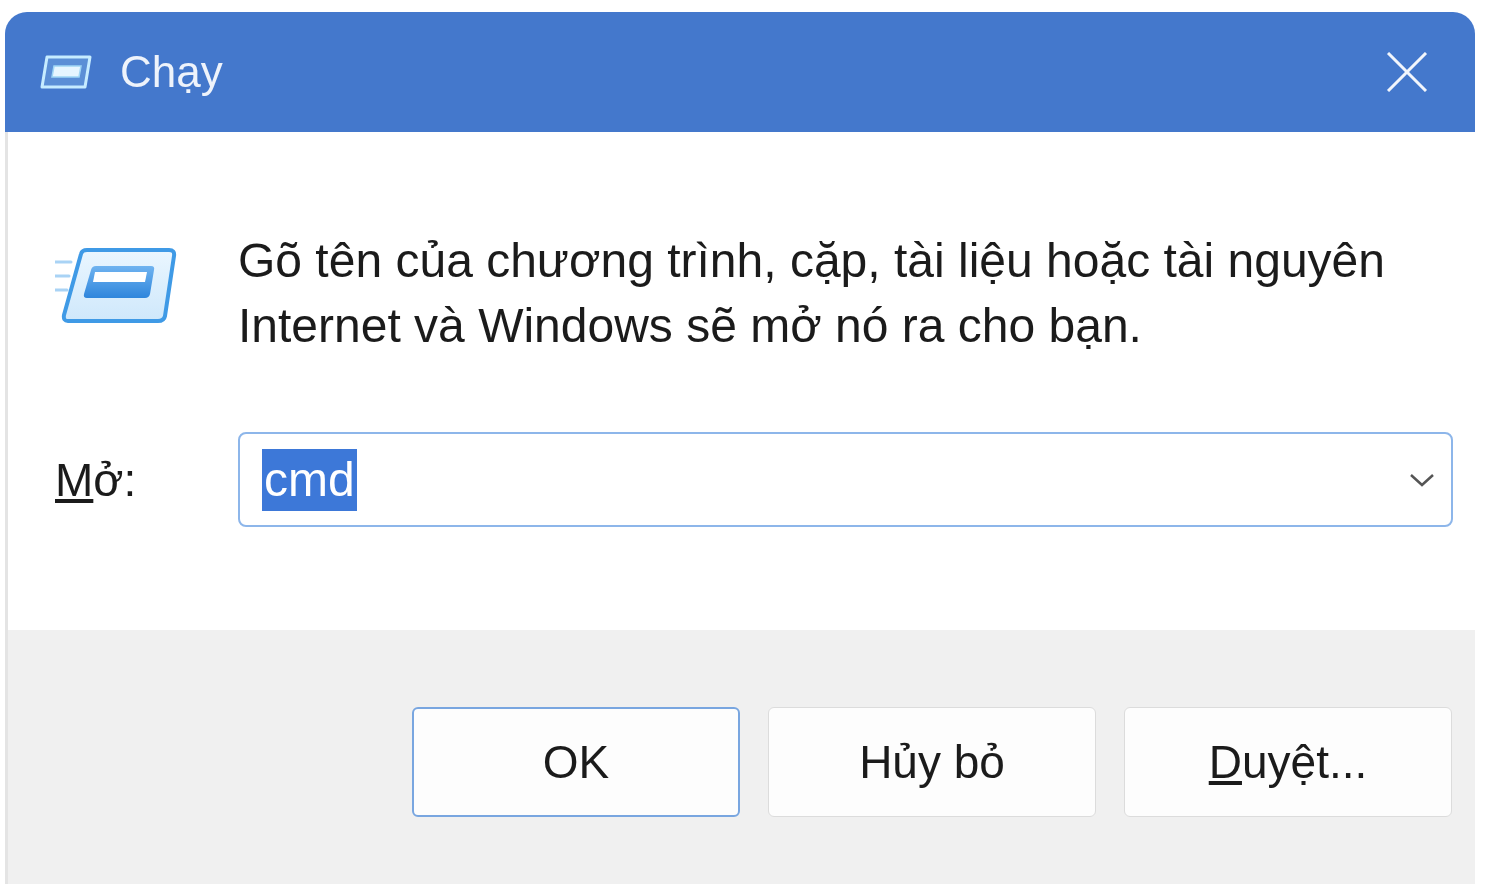  Describe the element at coordinates (1422, 479) in the screenshot. I see `chevron-down-icon` at that location.